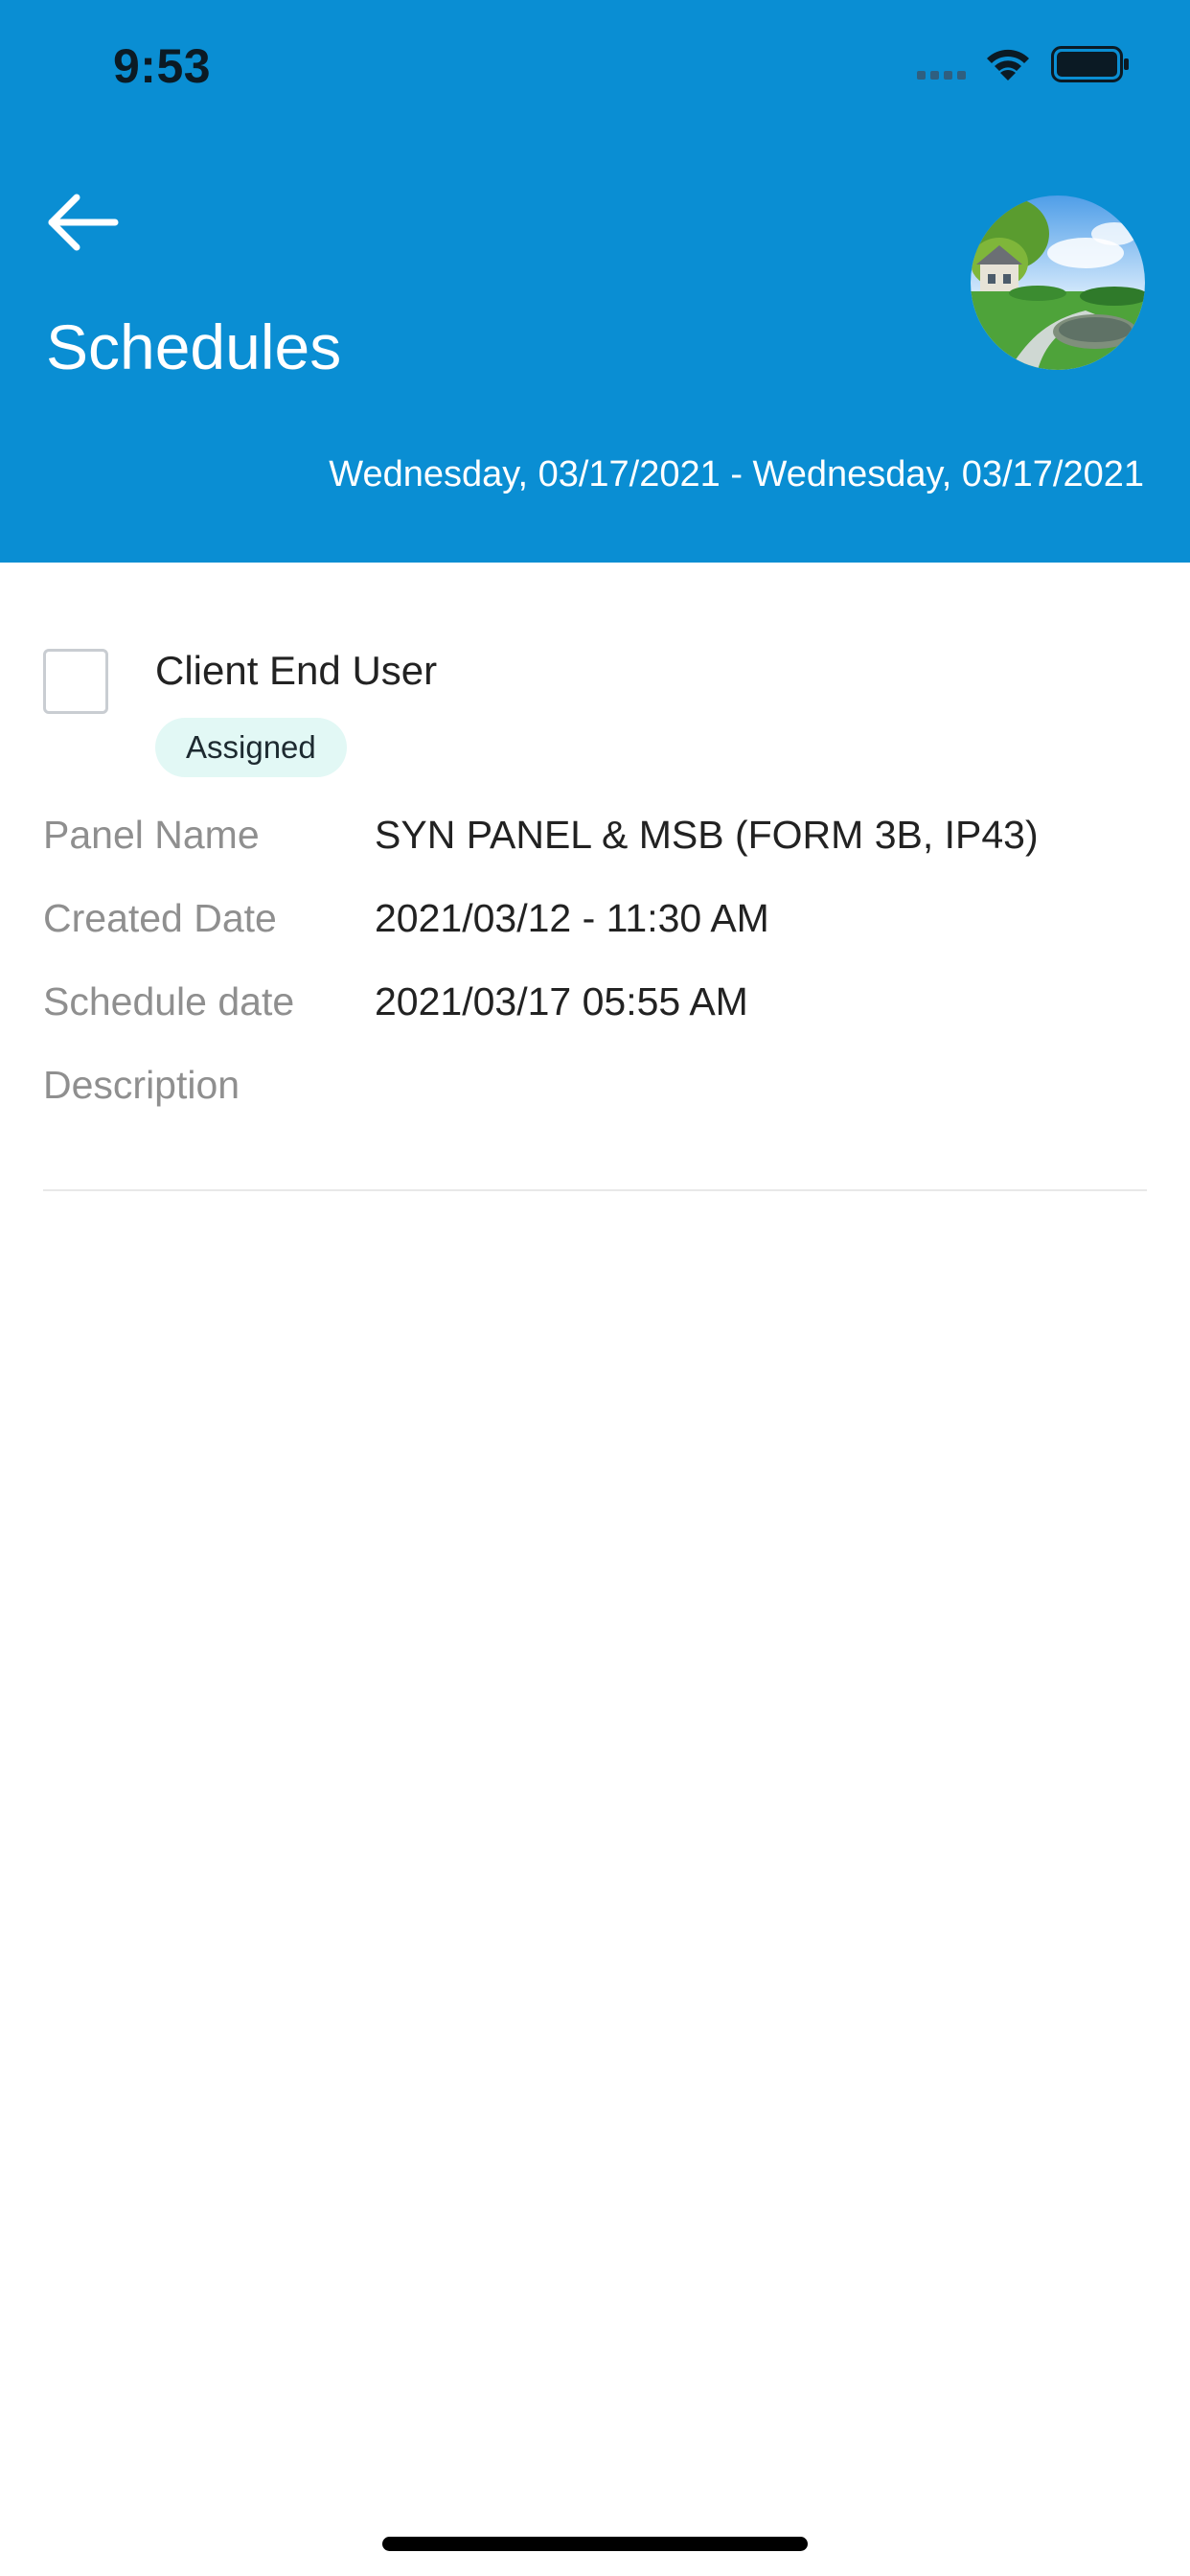 The width and height of the screenshot is (1190, 2576). I want to click on battery-icon, so click(1090, 64).